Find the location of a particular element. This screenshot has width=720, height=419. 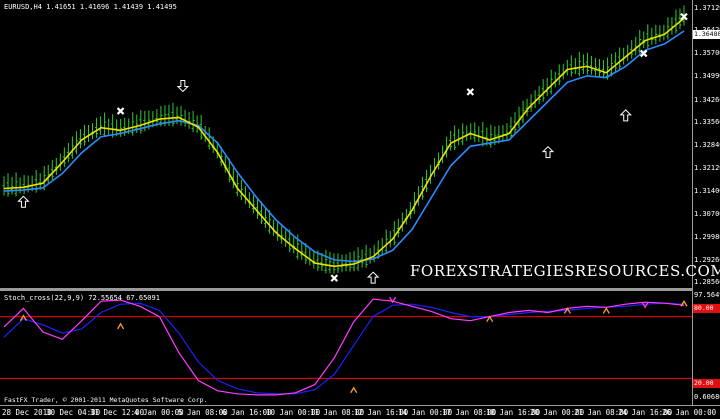

price-scale-border is located at coordinates (692, 203).